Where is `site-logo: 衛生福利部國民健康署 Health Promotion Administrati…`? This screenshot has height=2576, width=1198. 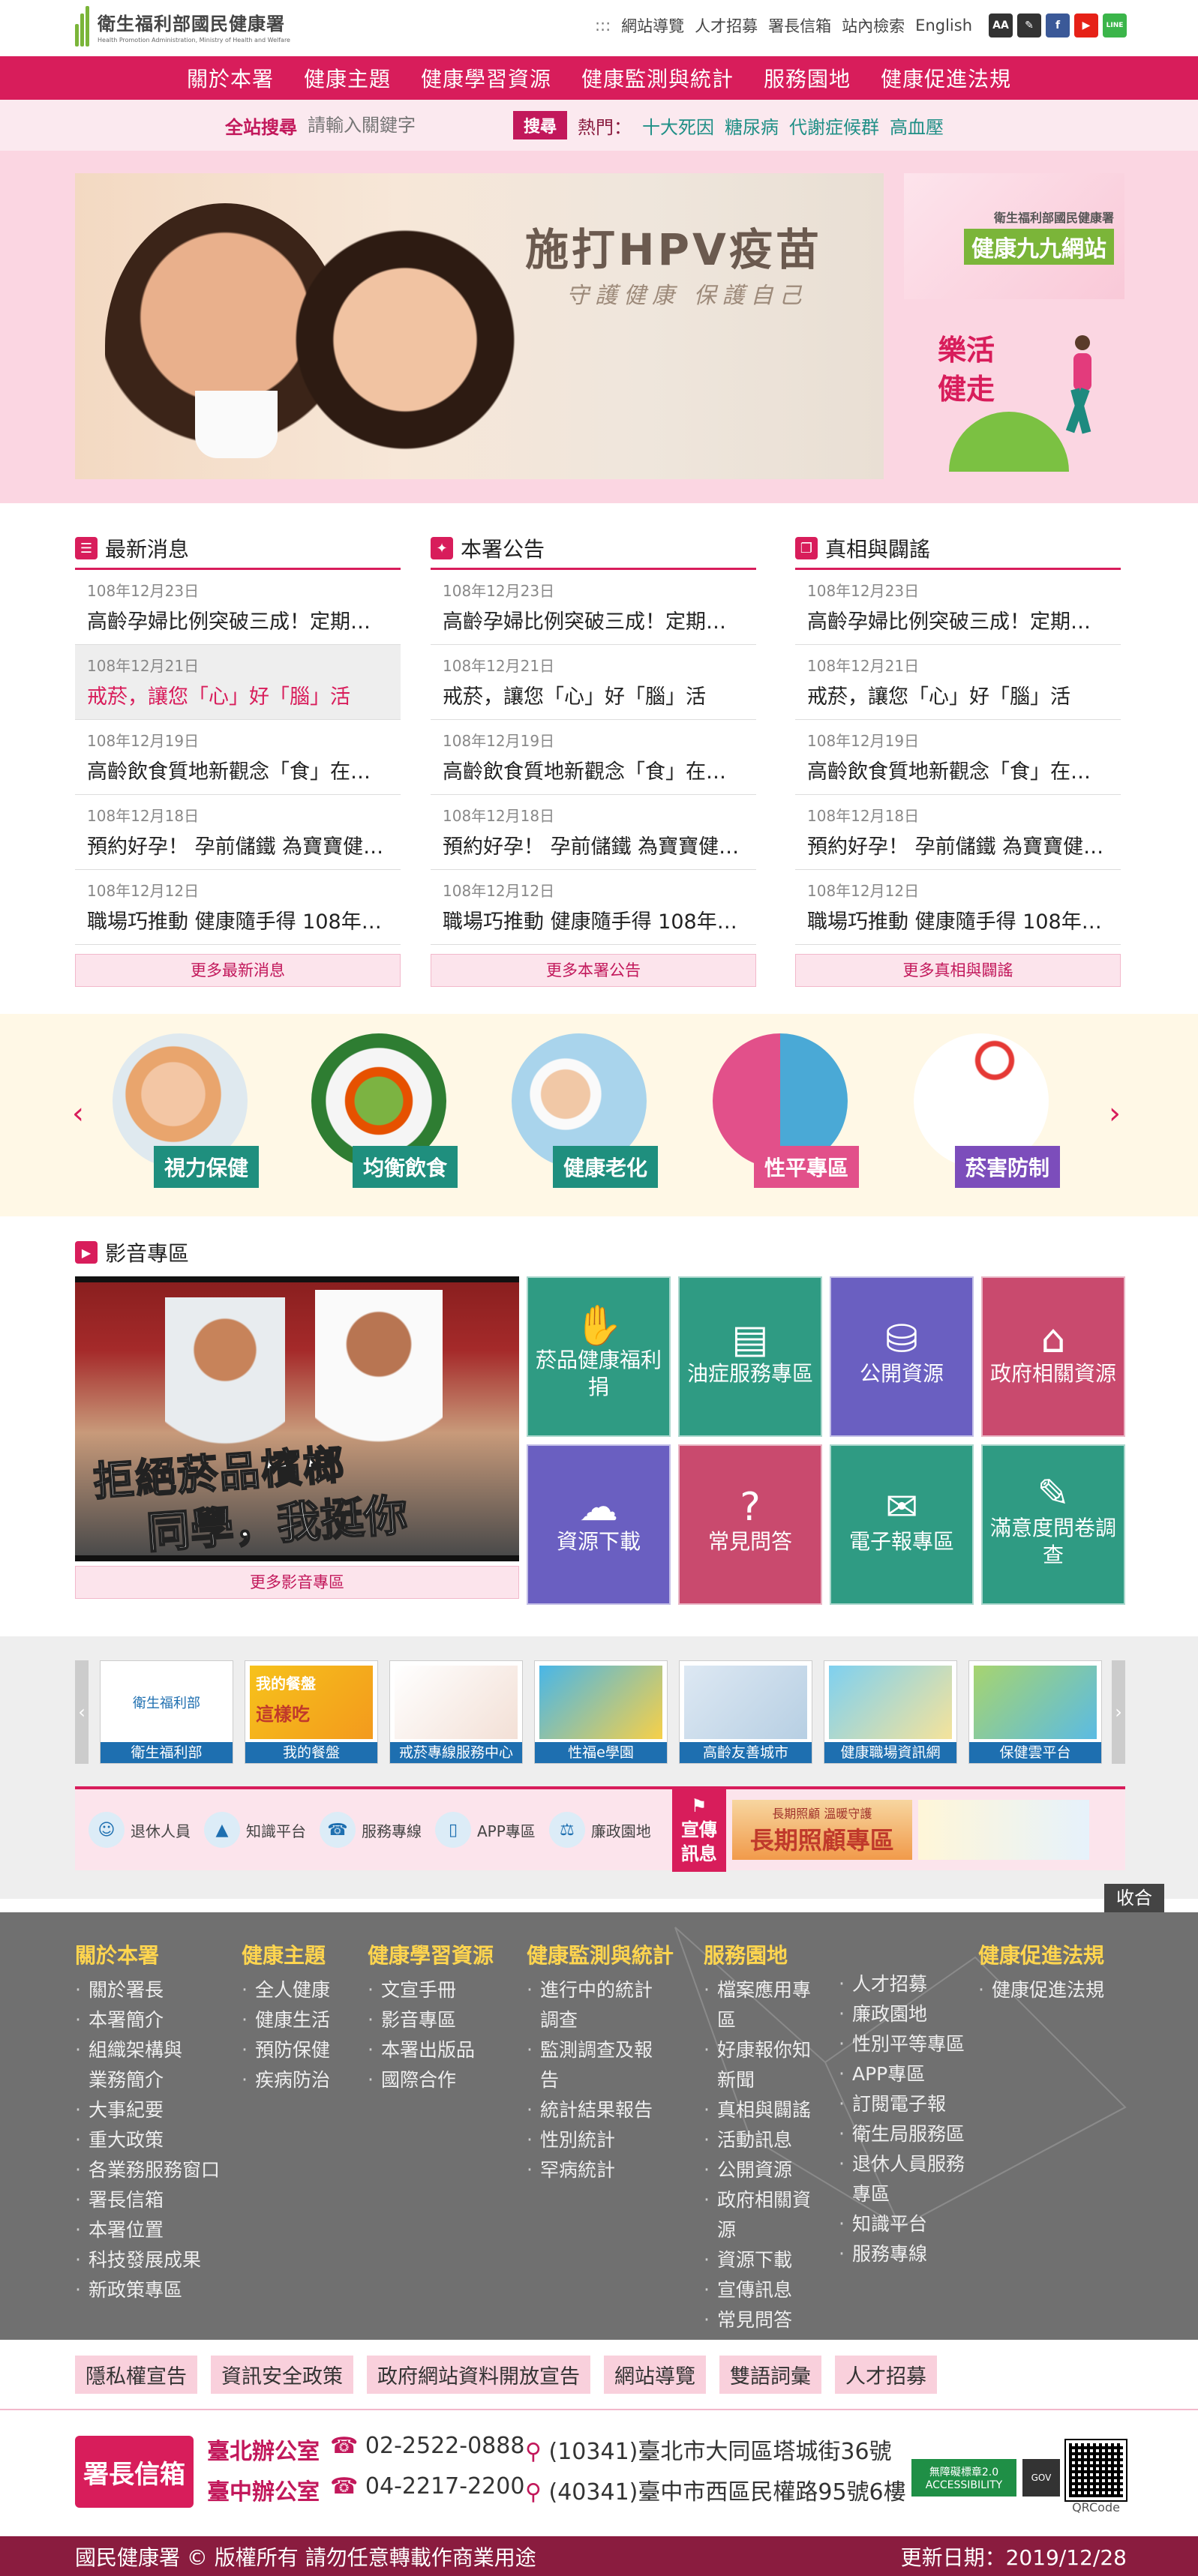 site-logo: 衛生福利部國民健康署 Health Promotion Administrati… is located at coordinates (182, 26).